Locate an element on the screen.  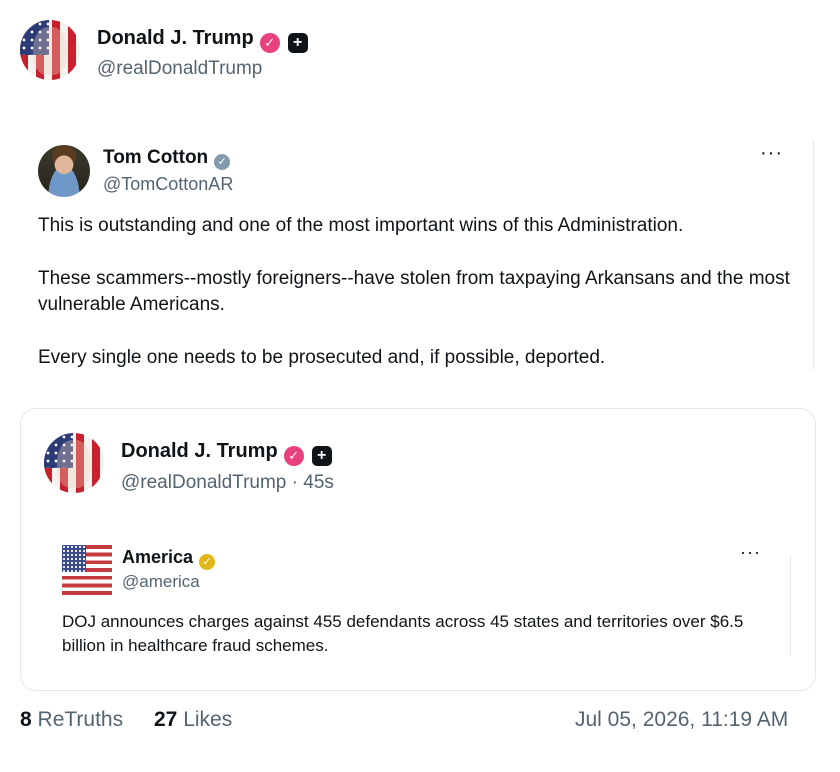
post-timestamp: Jul 05, 2026, 11:19 AM is located at coordinates (681, 720).